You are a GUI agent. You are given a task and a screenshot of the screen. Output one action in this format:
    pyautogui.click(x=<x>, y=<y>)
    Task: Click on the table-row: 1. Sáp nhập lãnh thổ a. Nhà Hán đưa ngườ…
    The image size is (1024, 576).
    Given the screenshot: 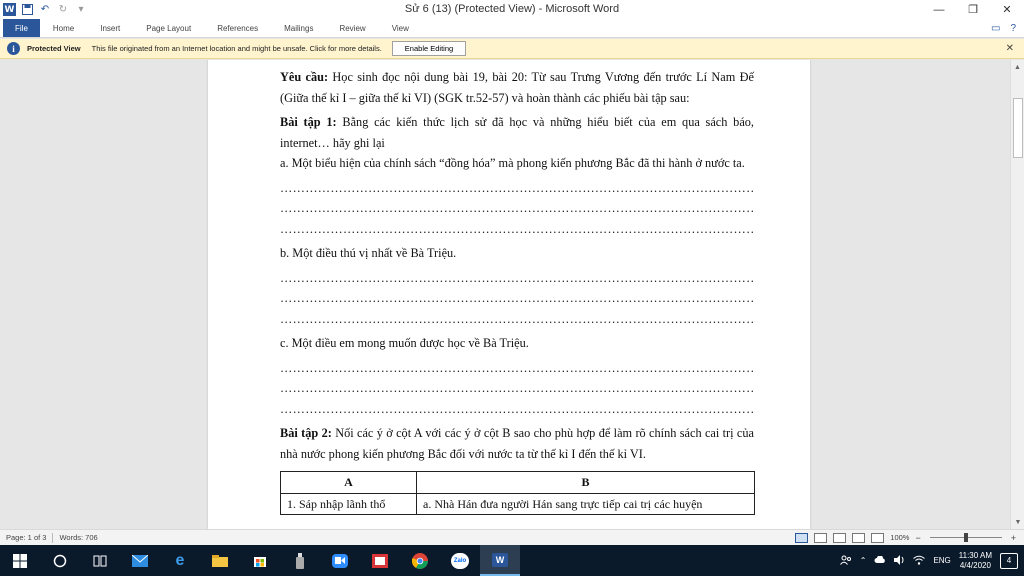 What is the action you would take?
    pyautogui.click(x=517, y=503)
    